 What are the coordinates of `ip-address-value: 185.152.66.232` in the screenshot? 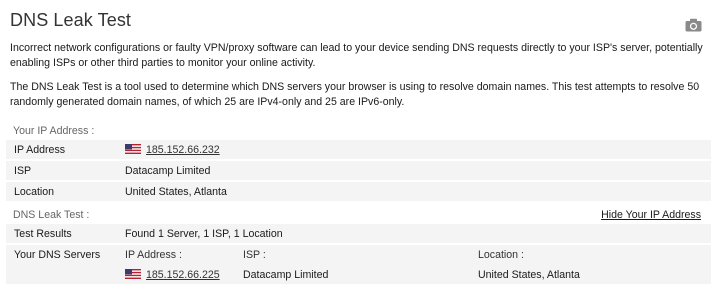 It's located at (172, 150).